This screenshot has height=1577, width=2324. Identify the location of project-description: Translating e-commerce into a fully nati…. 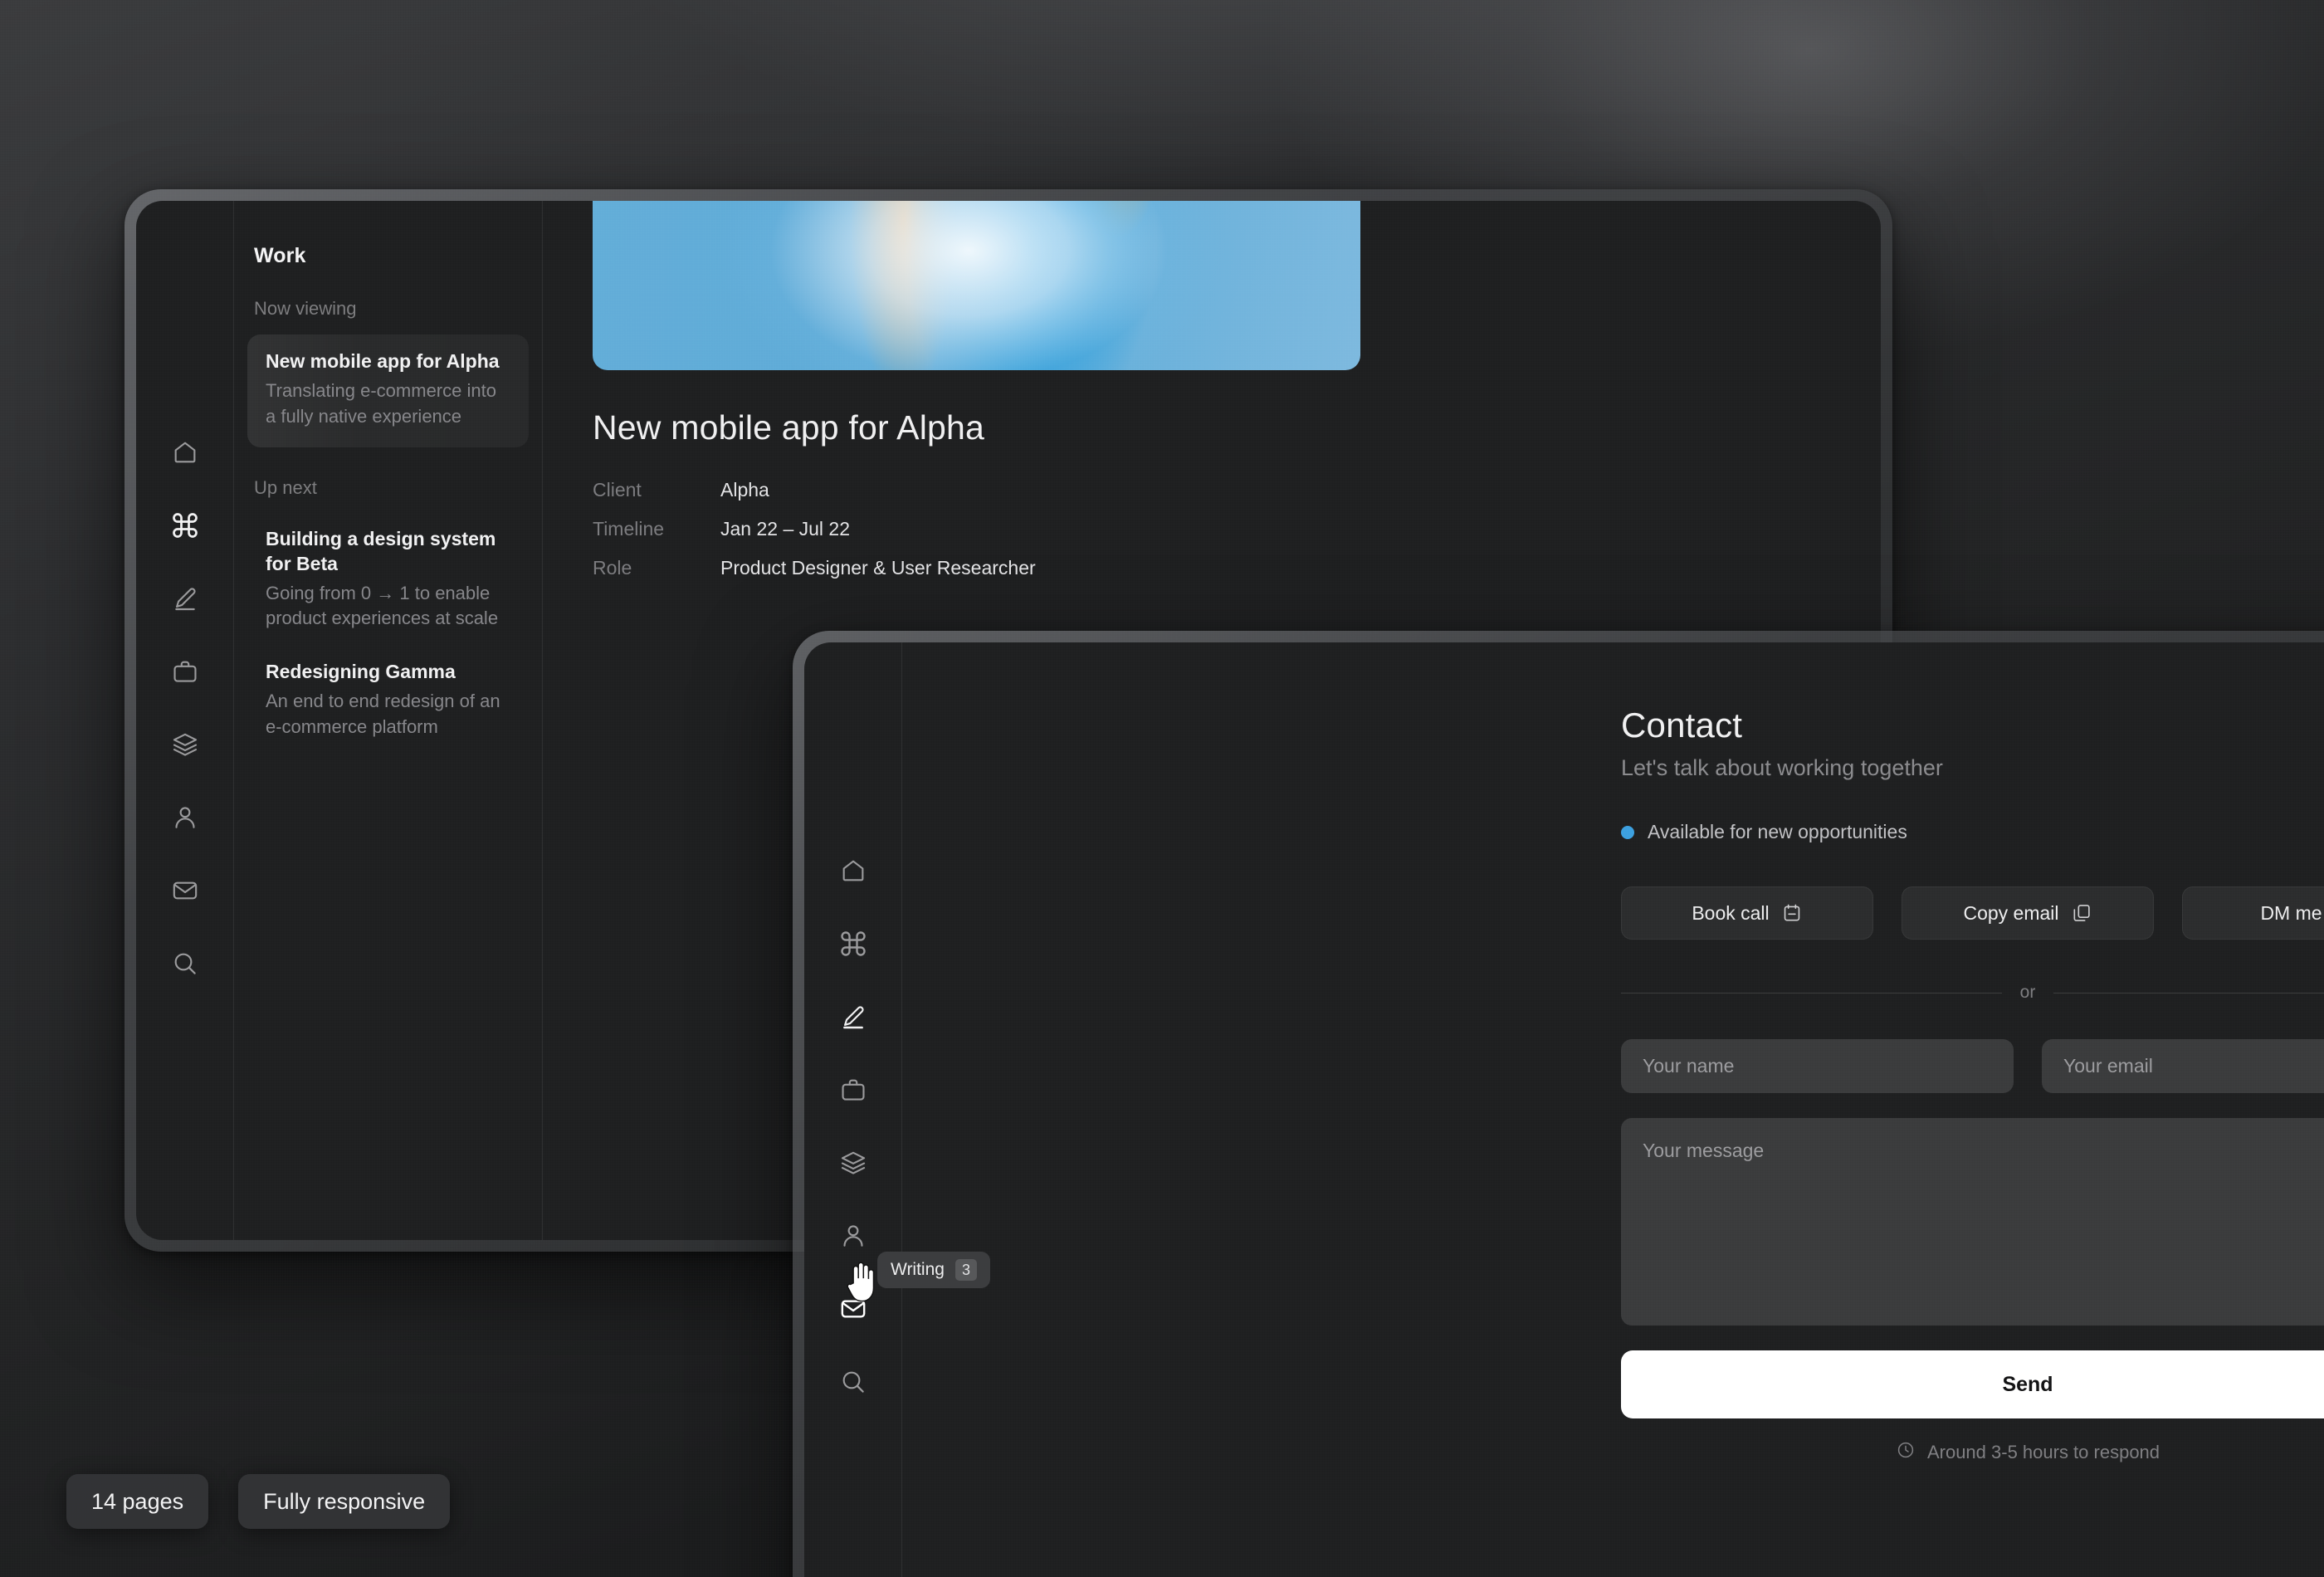
(381, 404).